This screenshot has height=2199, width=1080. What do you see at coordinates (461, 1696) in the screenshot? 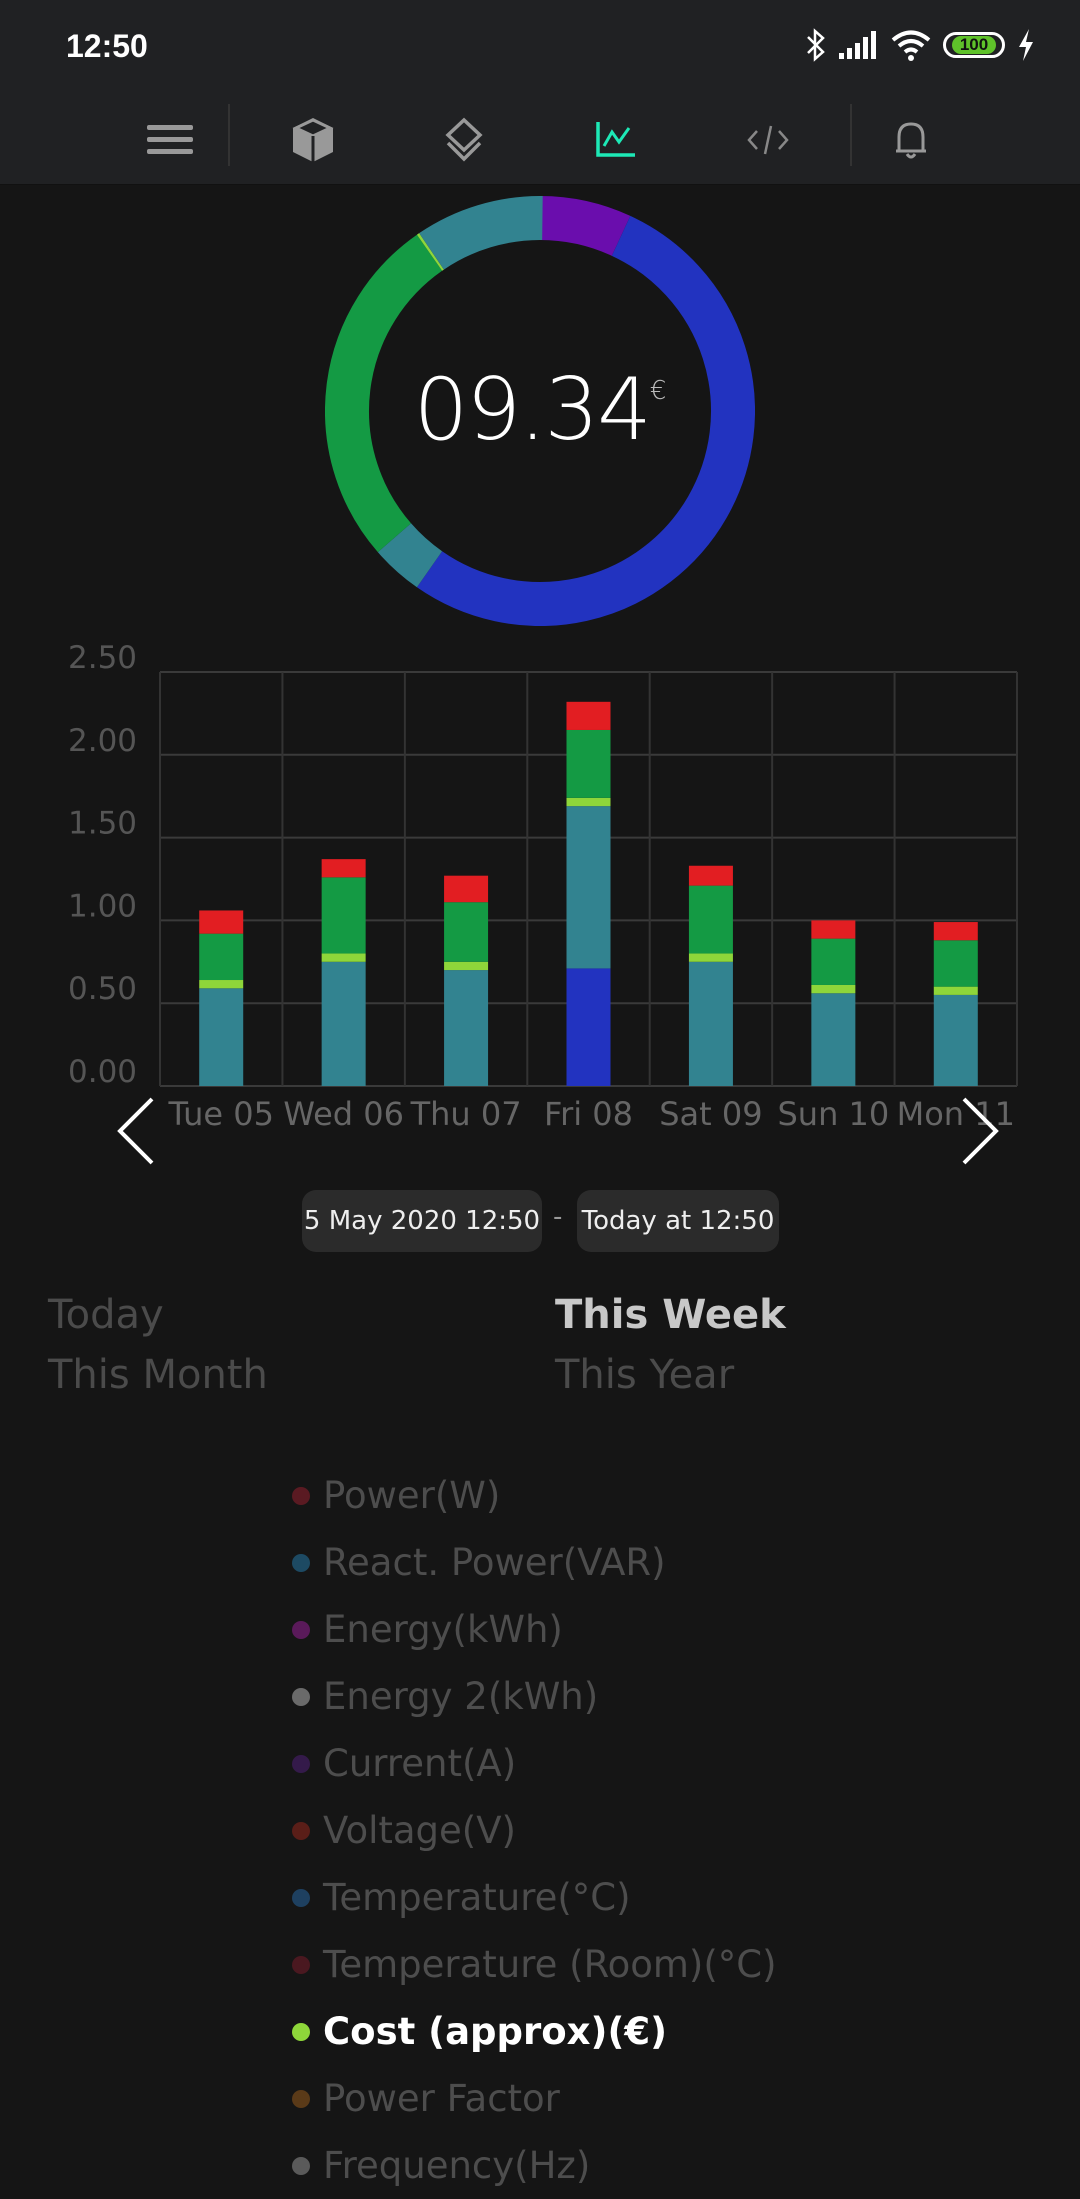
I see `legend-label: Energy 2(kWh)` at bounding box center [461, 1696].